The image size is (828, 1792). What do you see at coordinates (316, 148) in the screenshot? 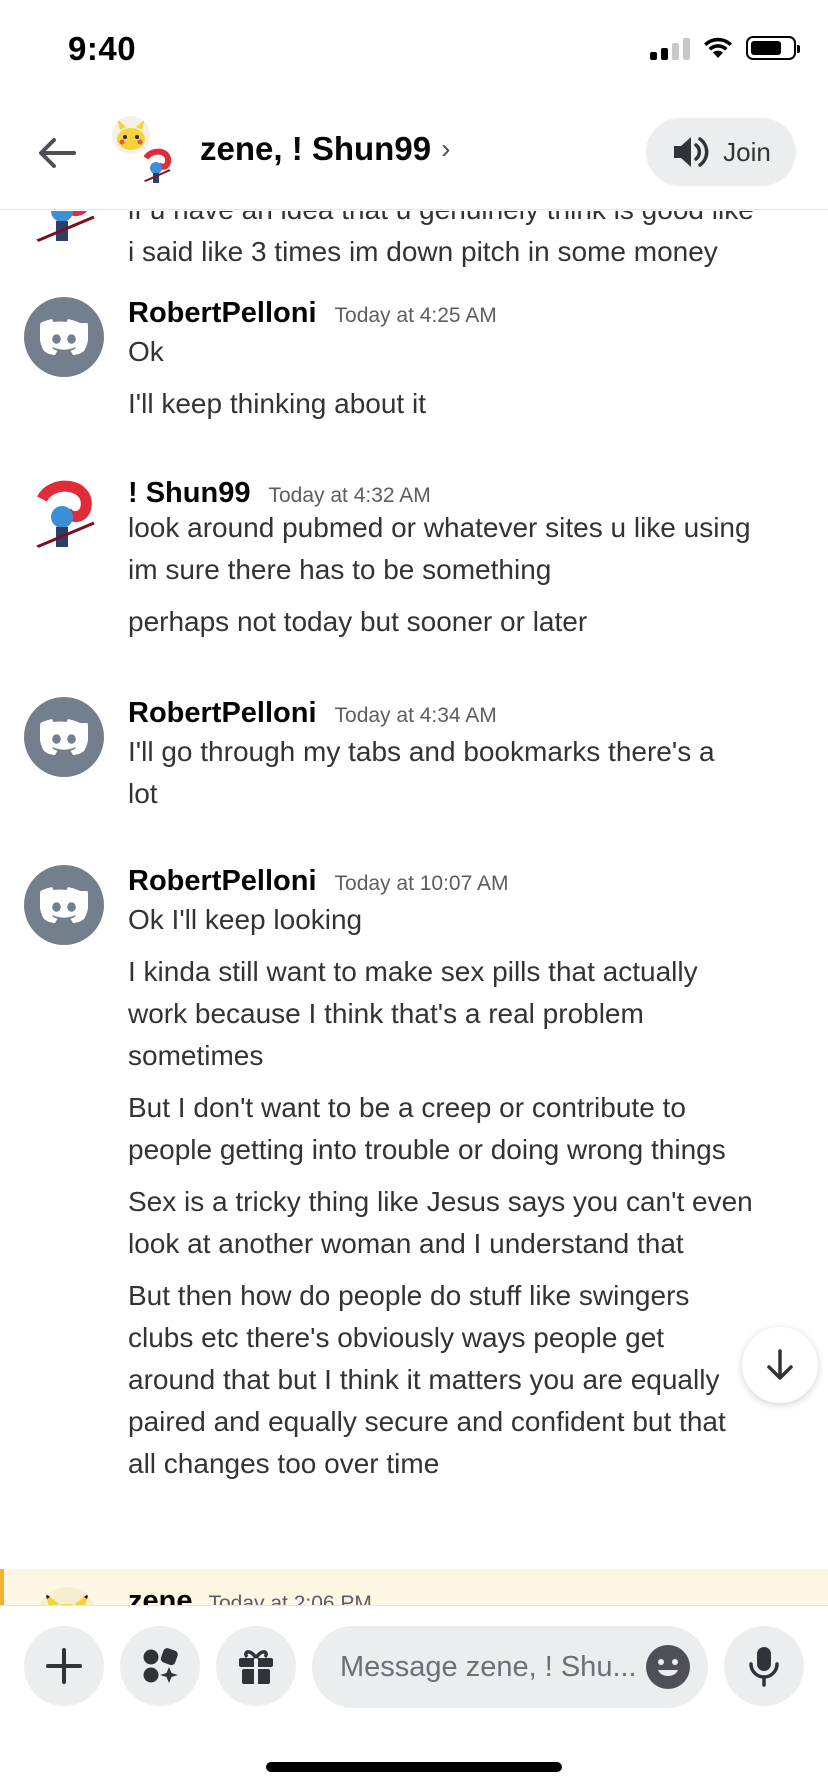
I see `channel-name: zene, ! Shun99` at bounding box center [316, 148].